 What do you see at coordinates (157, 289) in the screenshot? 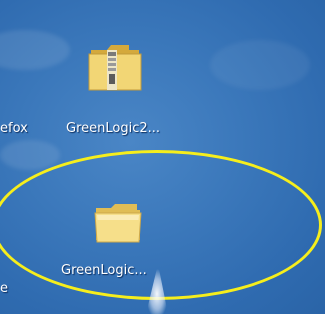
I see `cursor-glow-icon` at bounding box center [157, 289].